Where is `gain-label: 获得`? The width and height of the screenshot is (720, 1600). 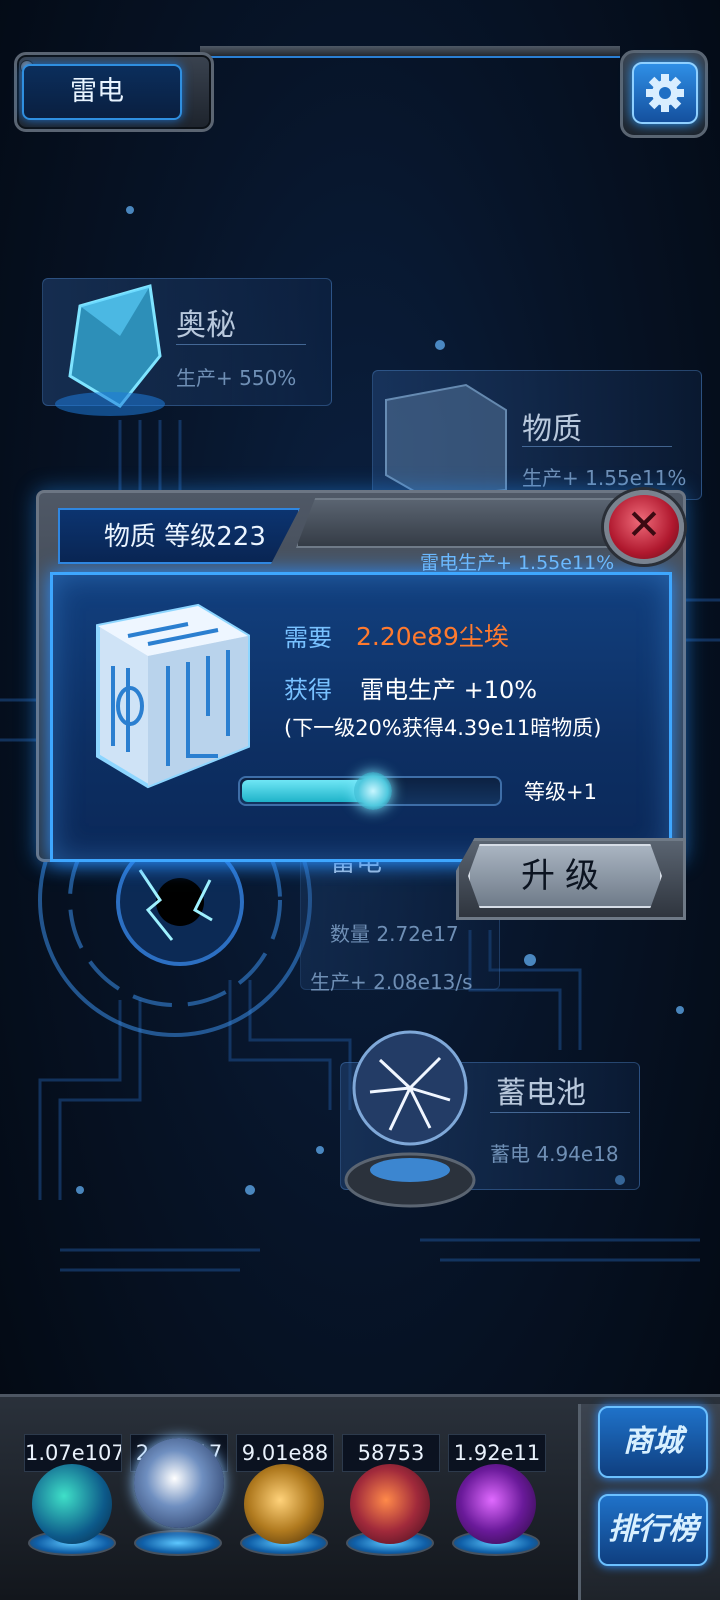 gain-label: 获得 is located at coordinates (308, 690).